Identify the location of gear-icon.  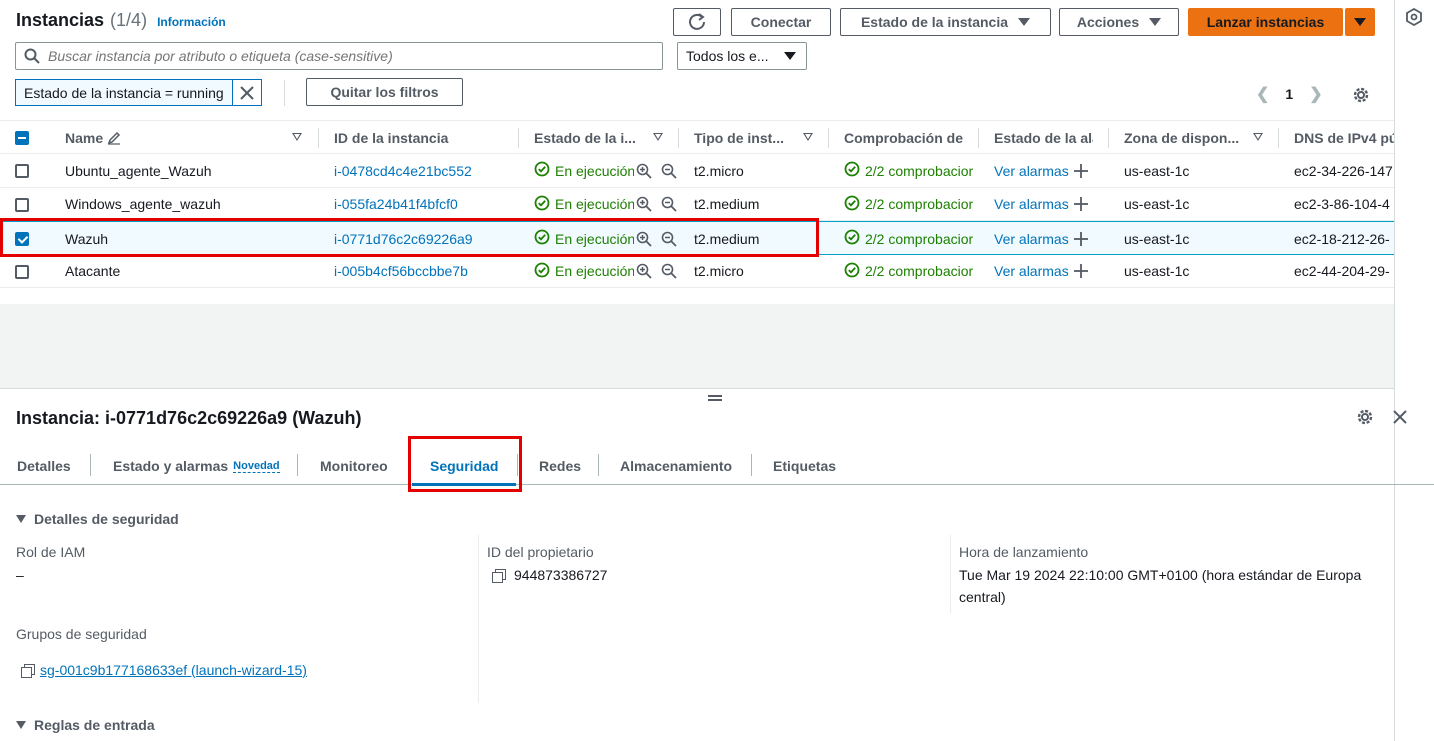
(1361, 95).